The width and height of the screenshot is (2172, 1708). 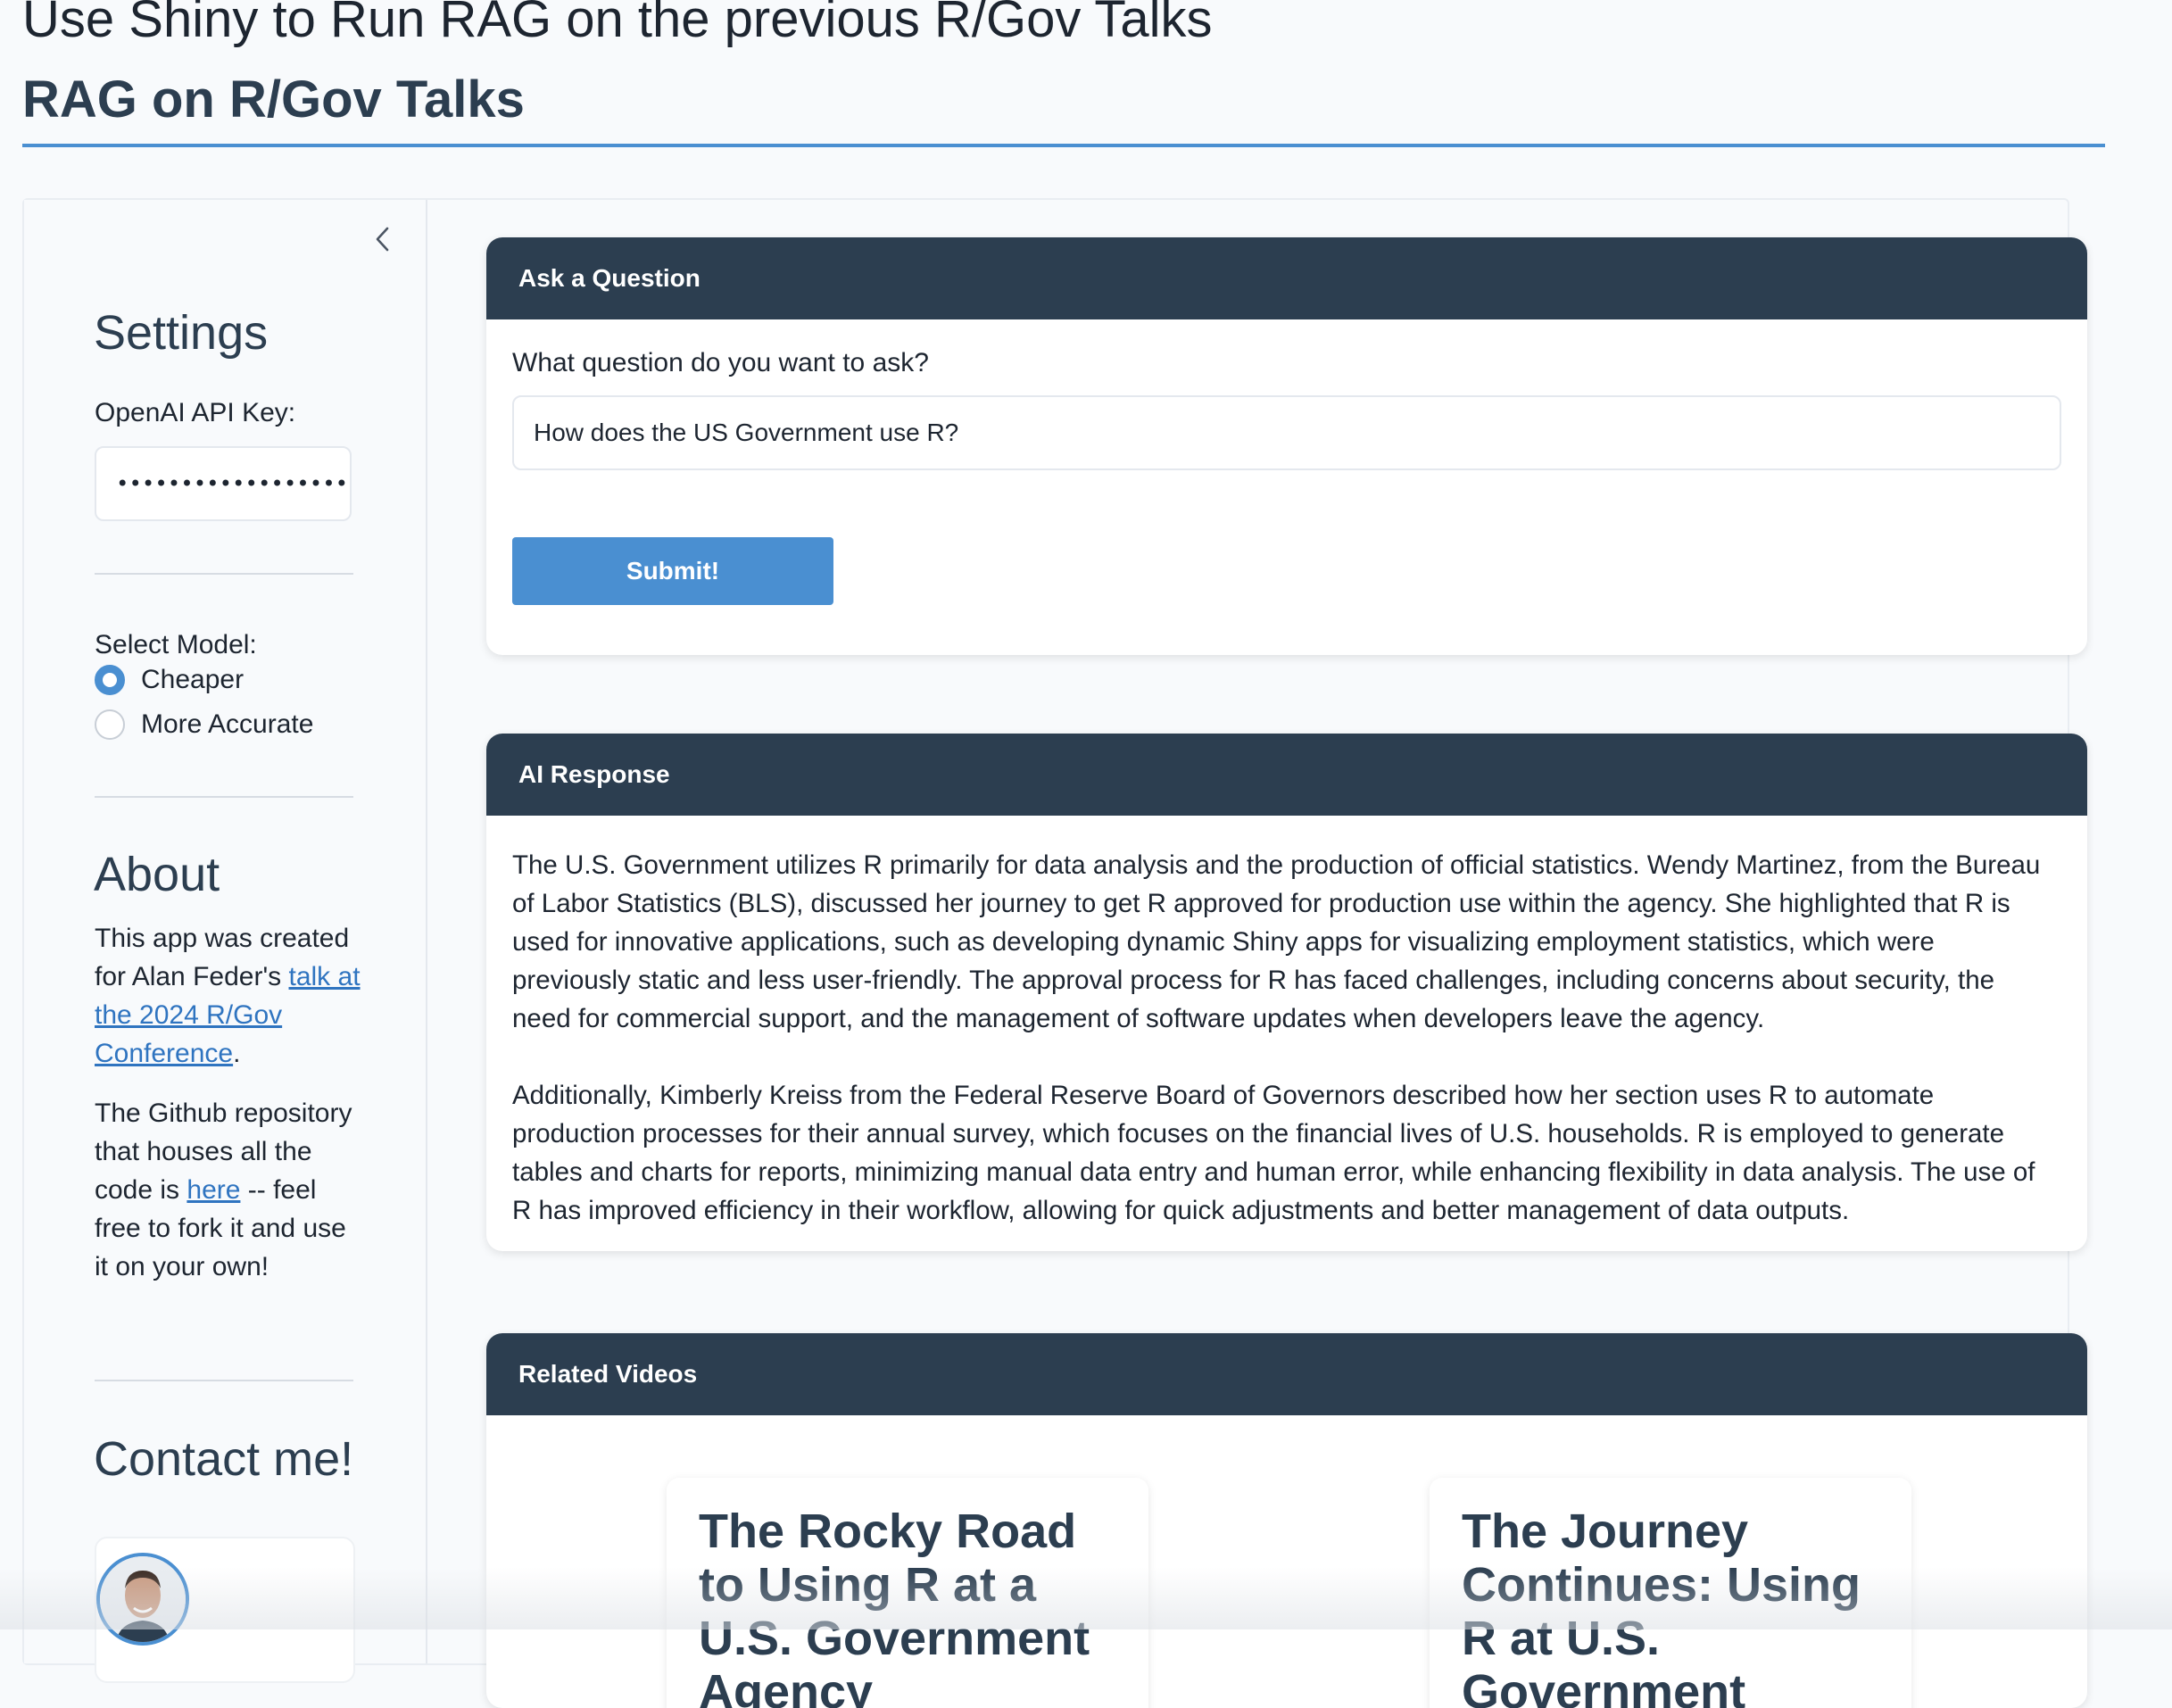 What do you see at coordinates (673, 571) in the screenshot?
I see `submit-button: Submit!` at bounding box center [673, 571].